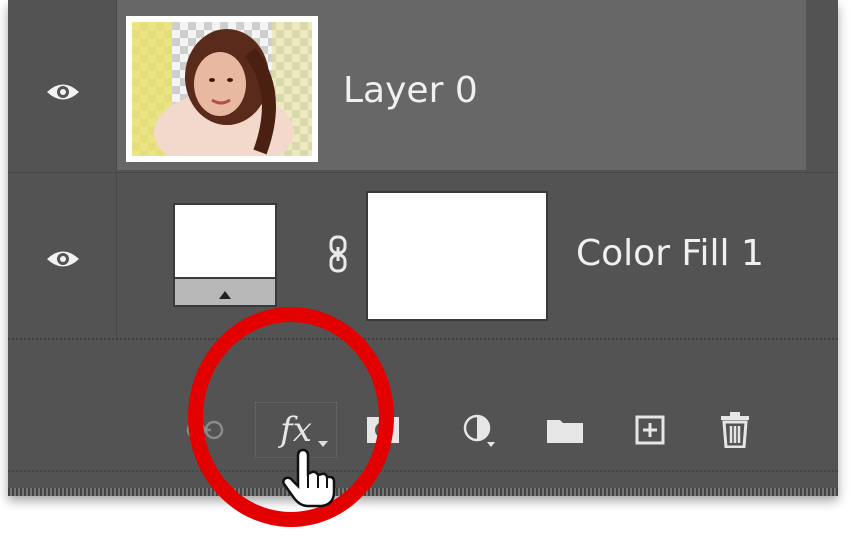  I want to click on panel-divider, so click(423, 471).